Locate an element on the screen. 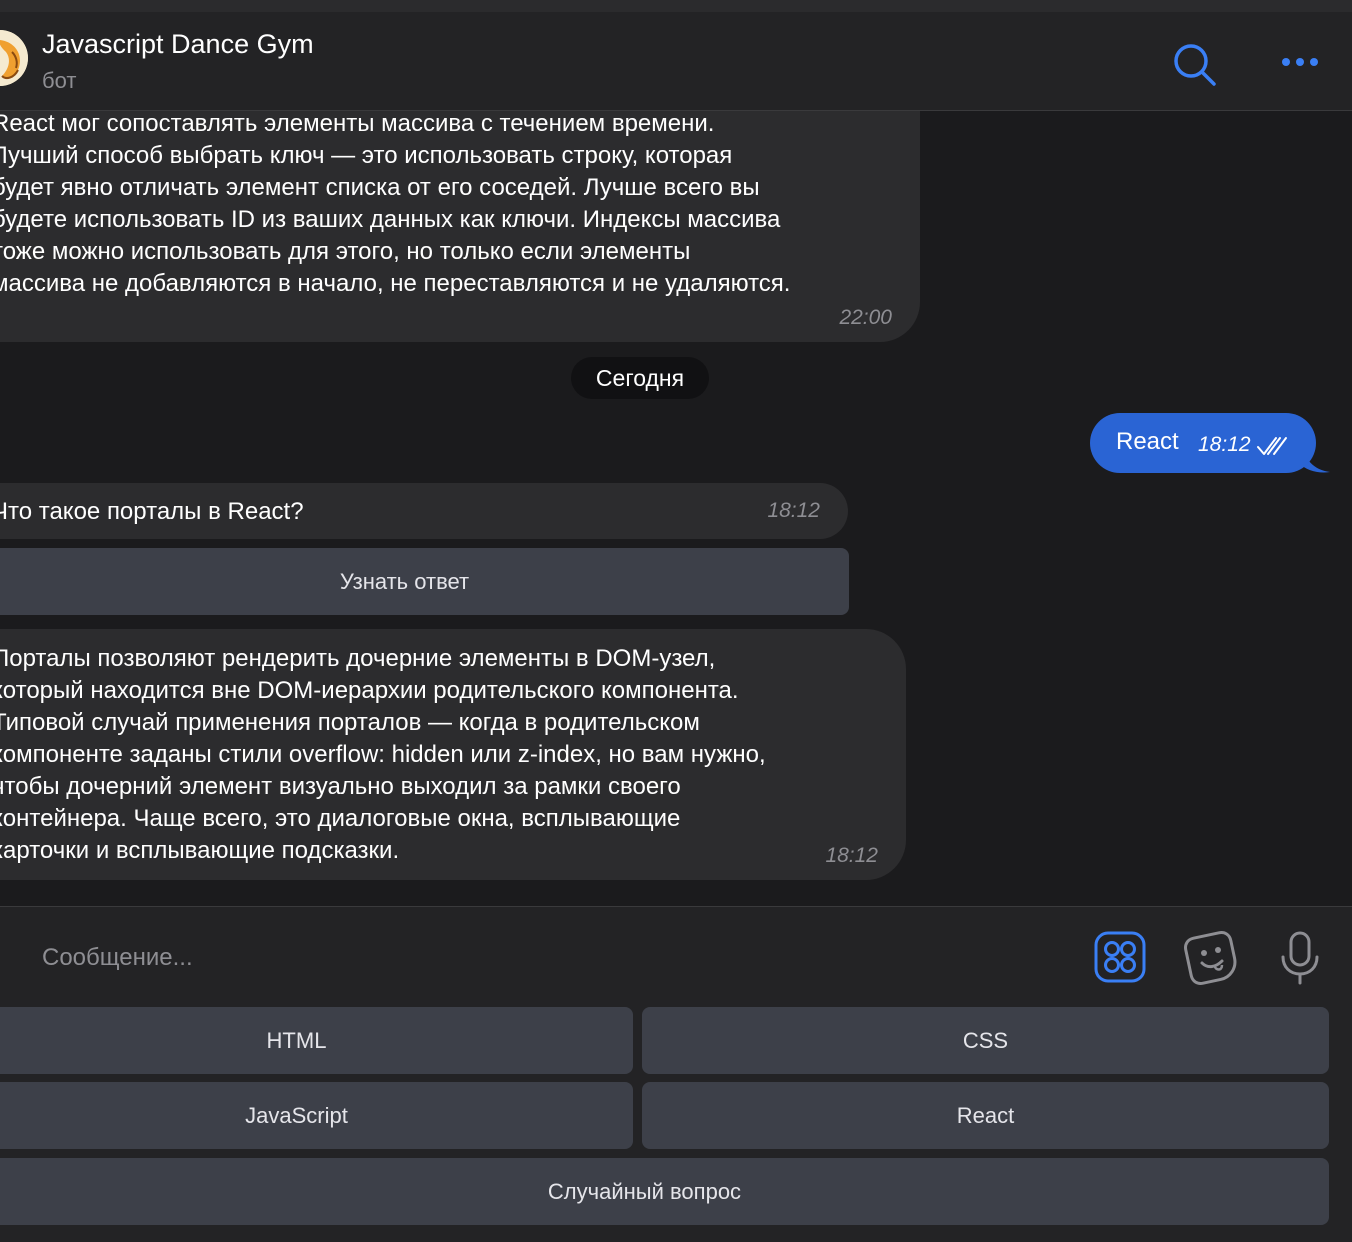 The width and height of the screenshot is (1352, 1242). bot-avatar-image is located at coordinates (14, 58).